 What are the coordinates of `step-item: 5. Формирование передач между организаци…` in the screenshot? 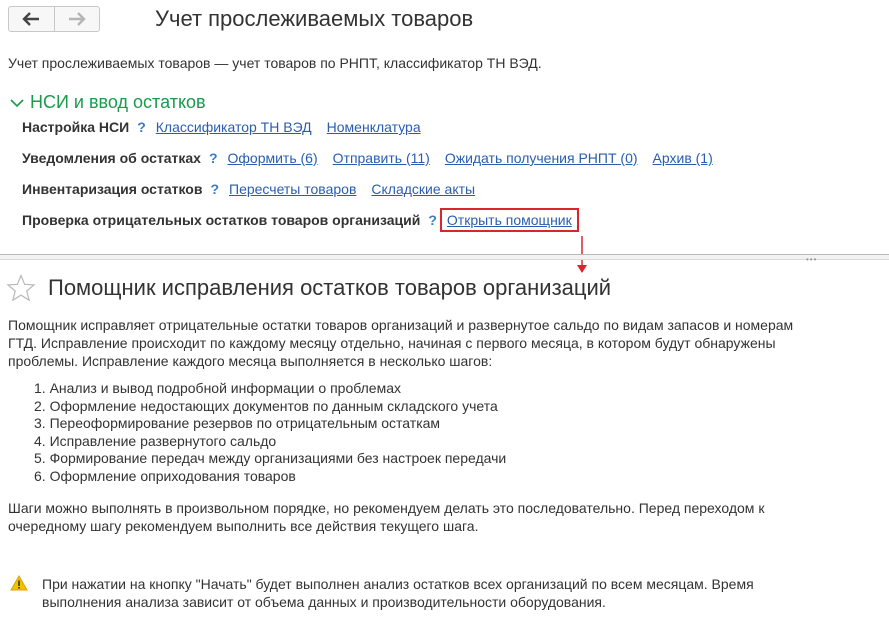 It's located at (270, 458).